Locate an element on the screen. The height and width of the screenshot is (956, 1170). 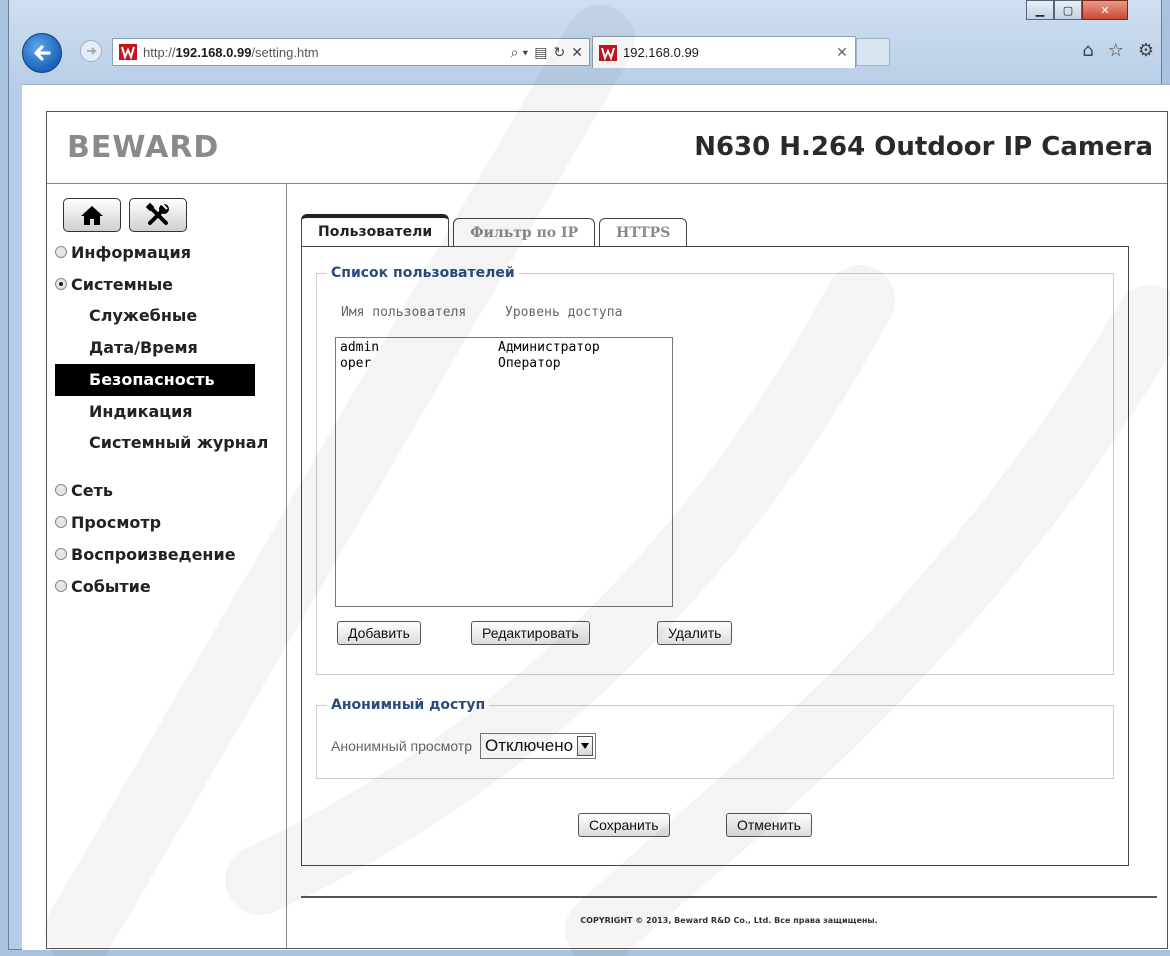
delete-user-button: Удалить is located at coordinates (695, 633).